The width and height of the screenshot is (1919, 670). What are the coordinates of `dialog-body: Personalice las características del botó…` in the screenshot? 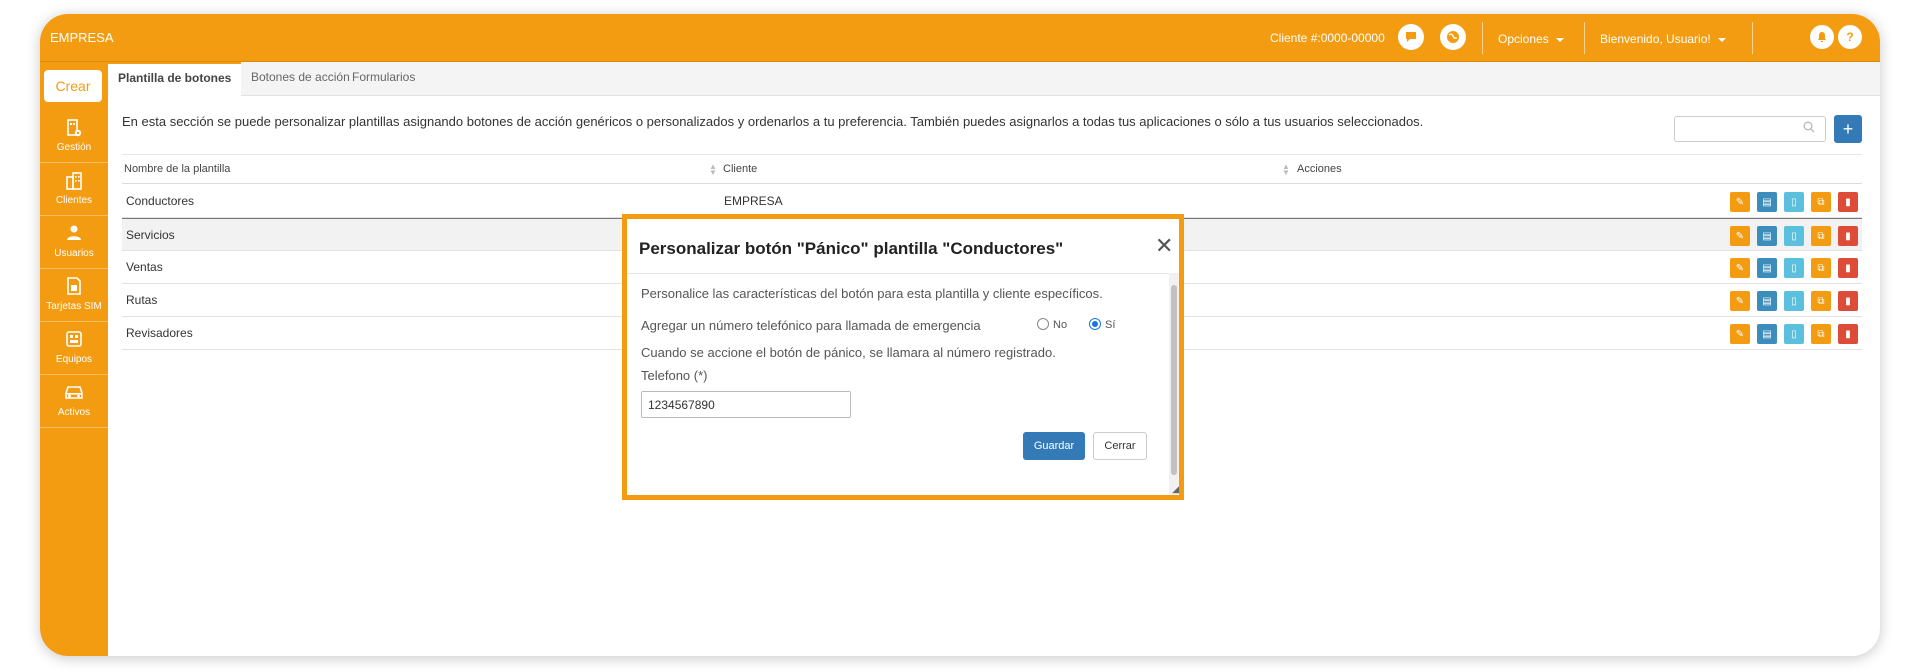 It's located at (898, 384).